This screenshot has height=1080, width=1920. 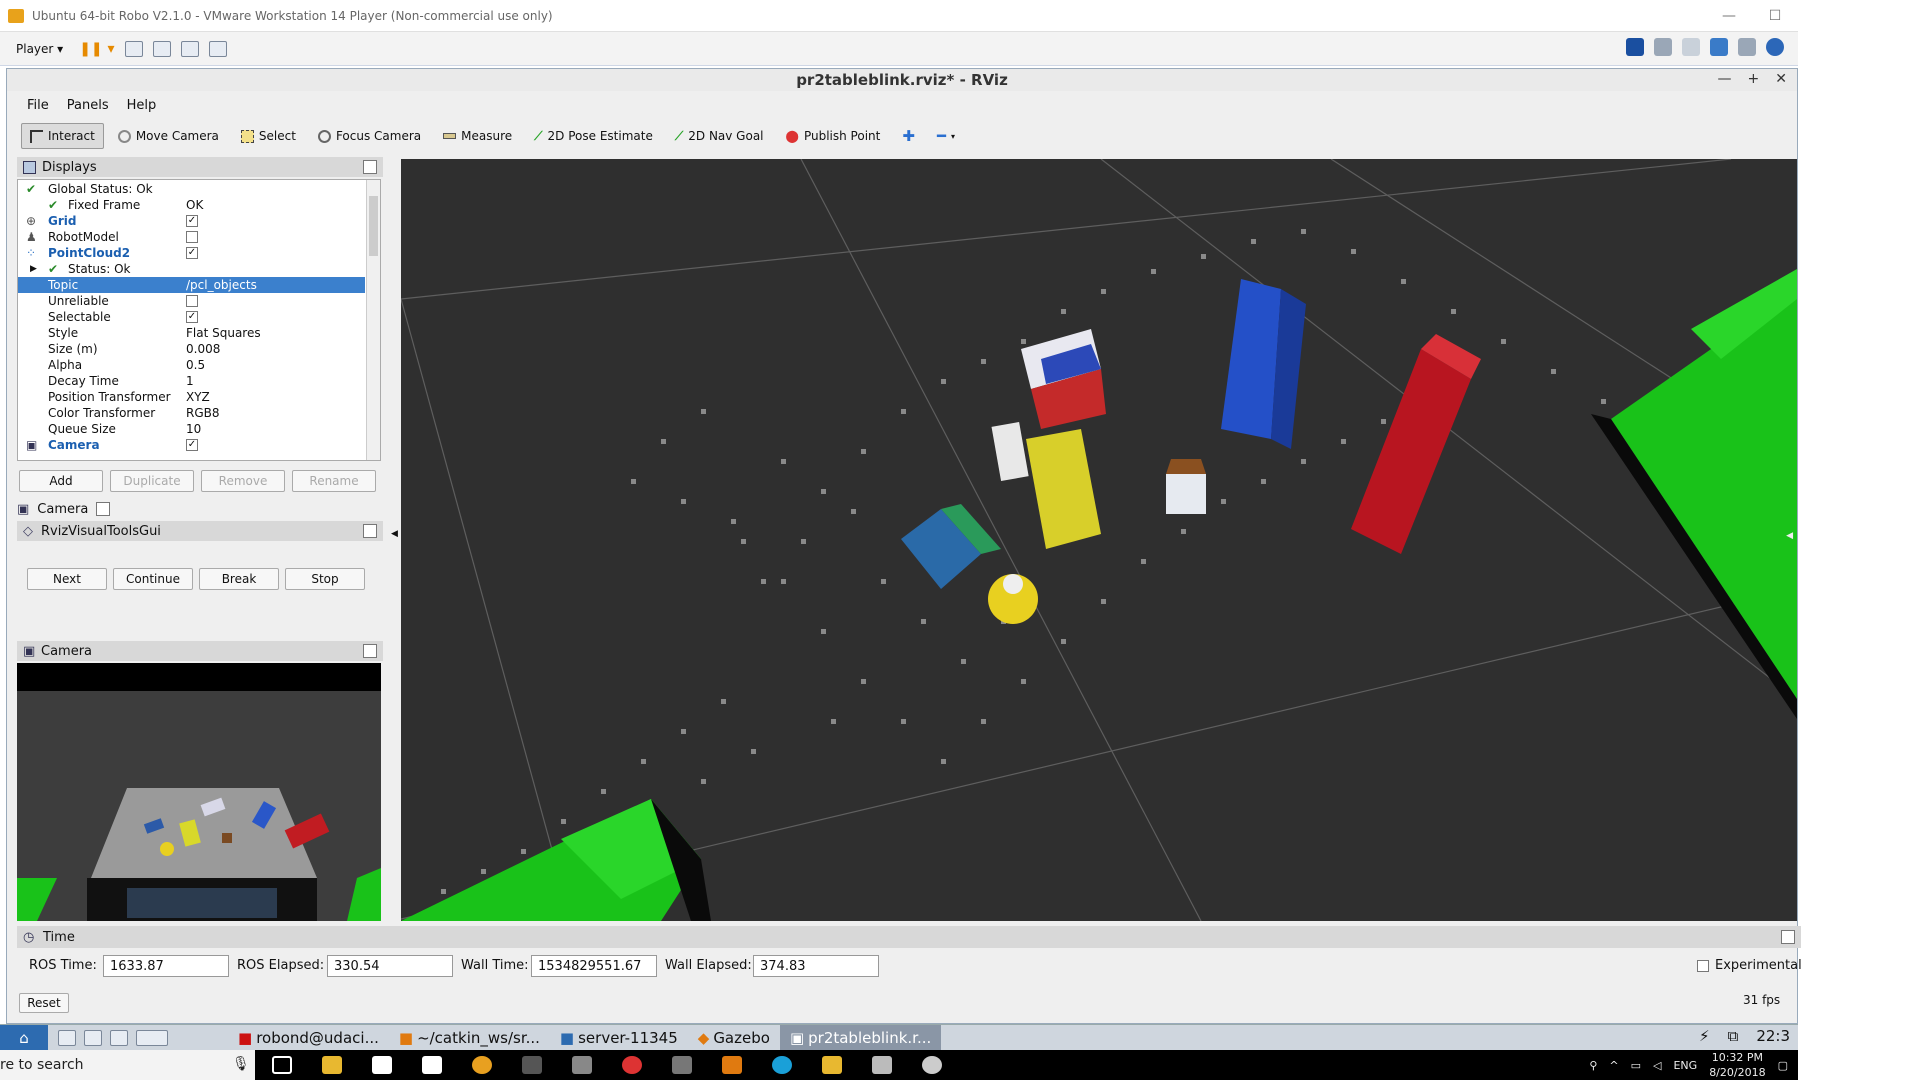 I want to click on remove-display-button: Remove, so click(x=243, y=481).